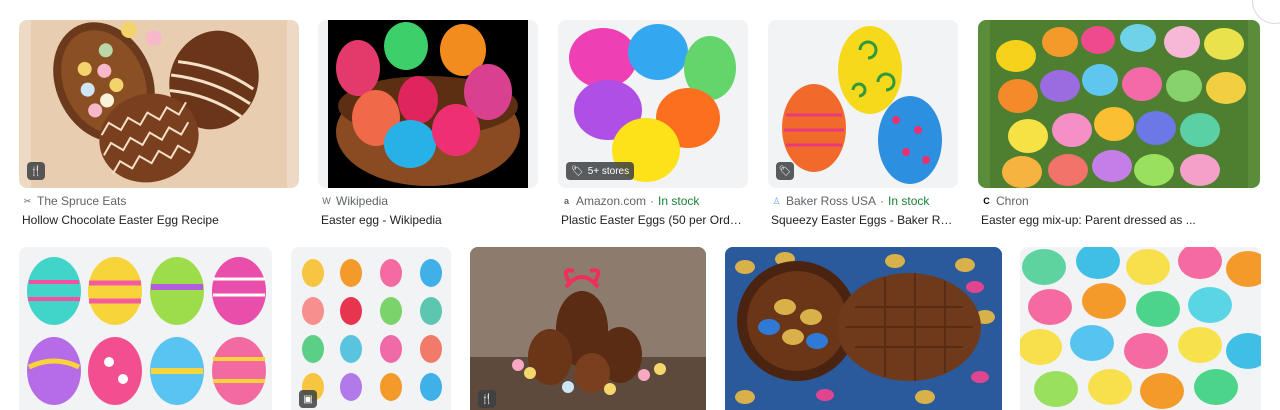 The image size is (1280, 410). What do you see at coordinates (653, 104) in the screenshot?
I see `result-thumbnail: 🏷 5+ stores` at bounding box center [653, 104].